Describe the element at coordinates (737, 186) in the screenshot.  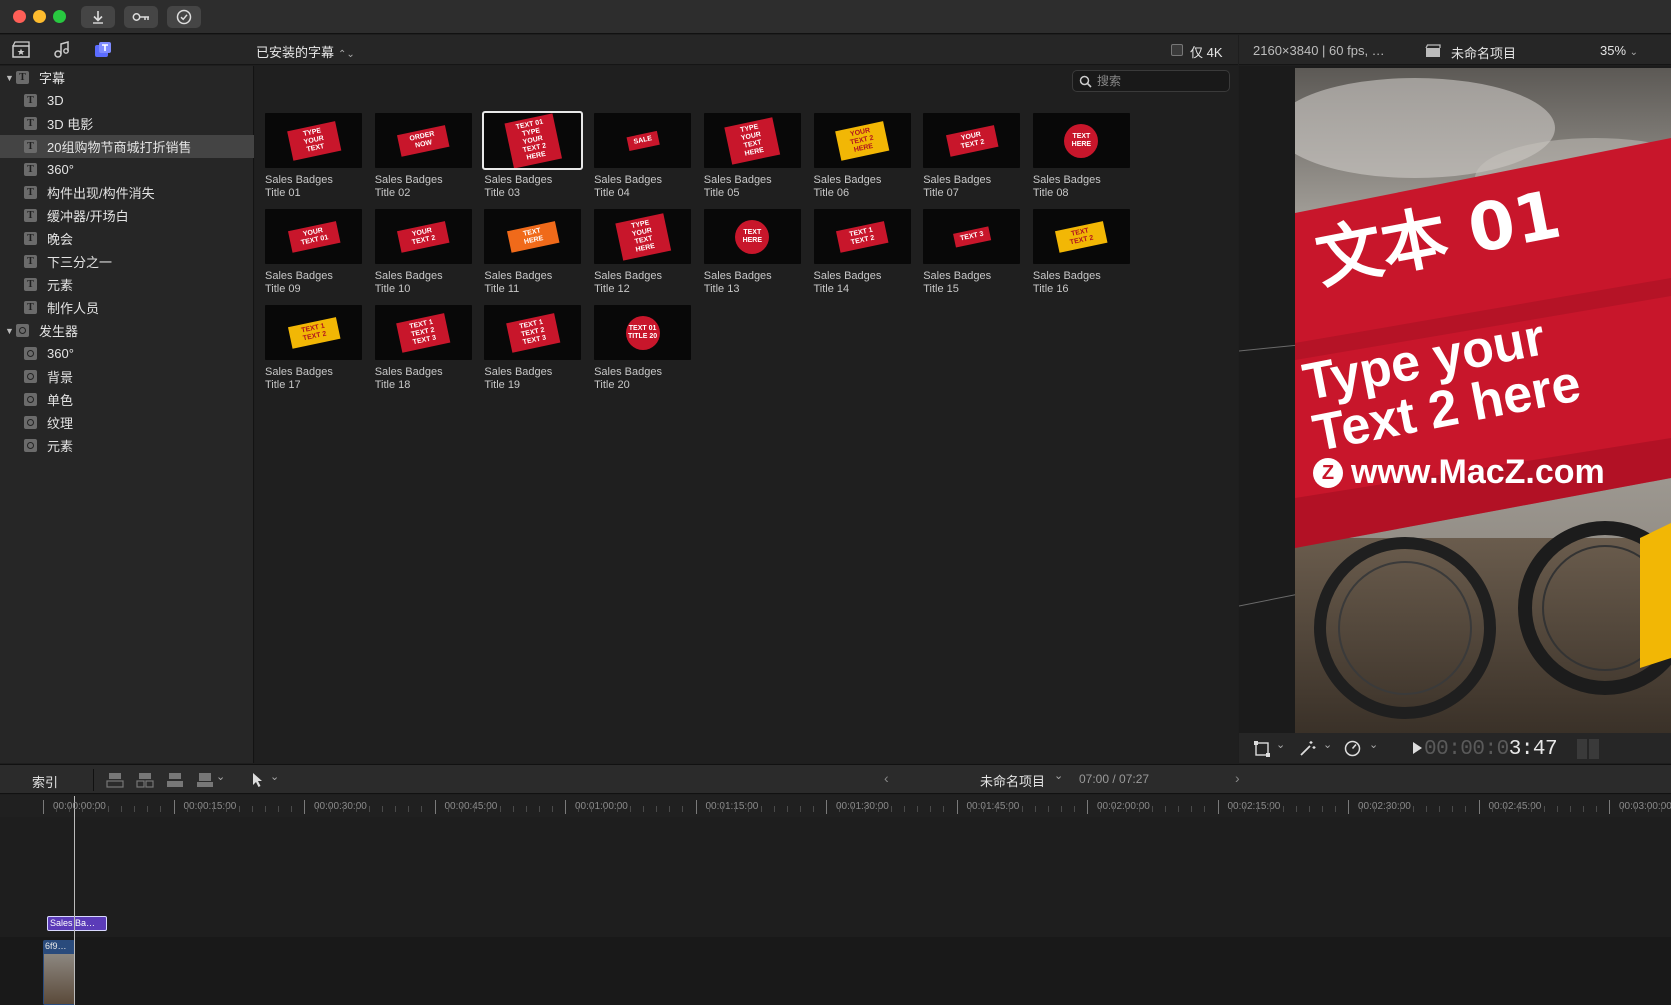
I see `title-tile-label: Sales Badges Title 05` at that location.